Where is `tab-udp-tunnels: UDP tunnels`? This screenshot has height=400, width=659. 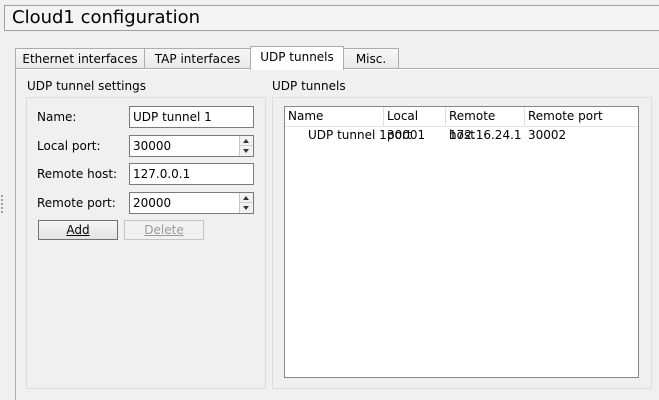 tab-udp-tunnels: UDP tunnels is located at coordinates (297, 58).